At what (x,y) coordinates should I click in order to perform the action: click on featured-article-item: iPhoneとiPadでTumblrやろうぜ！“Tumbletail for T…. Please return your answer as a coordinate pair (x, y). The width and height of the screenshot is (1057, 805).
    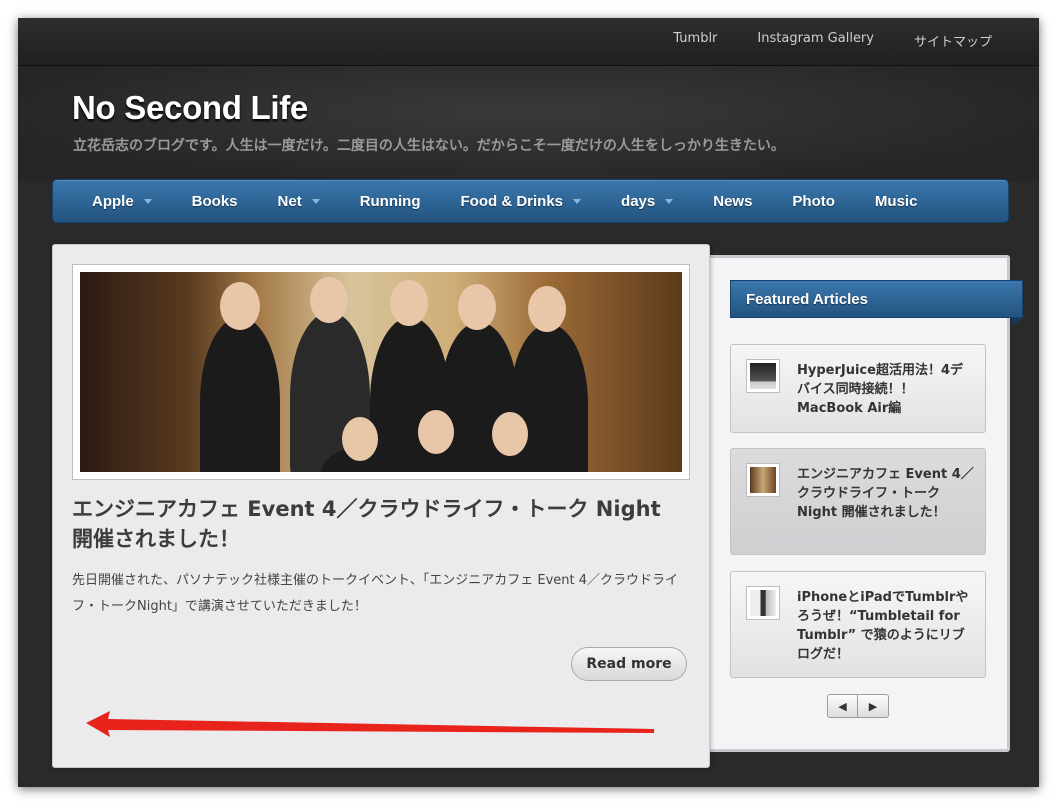
    Looking at the image, I should click on (858, 624).